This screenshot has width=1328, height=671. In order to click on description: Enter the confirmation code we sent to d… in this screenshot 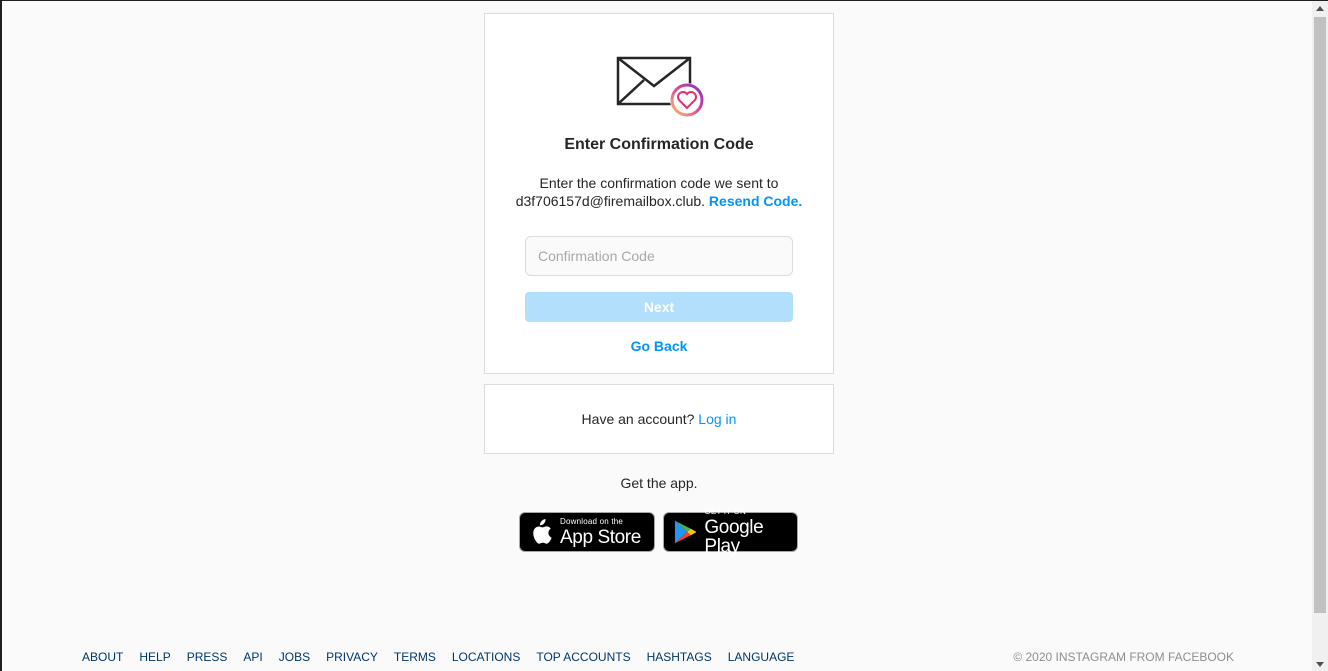, I will do `click(659, 192)`.